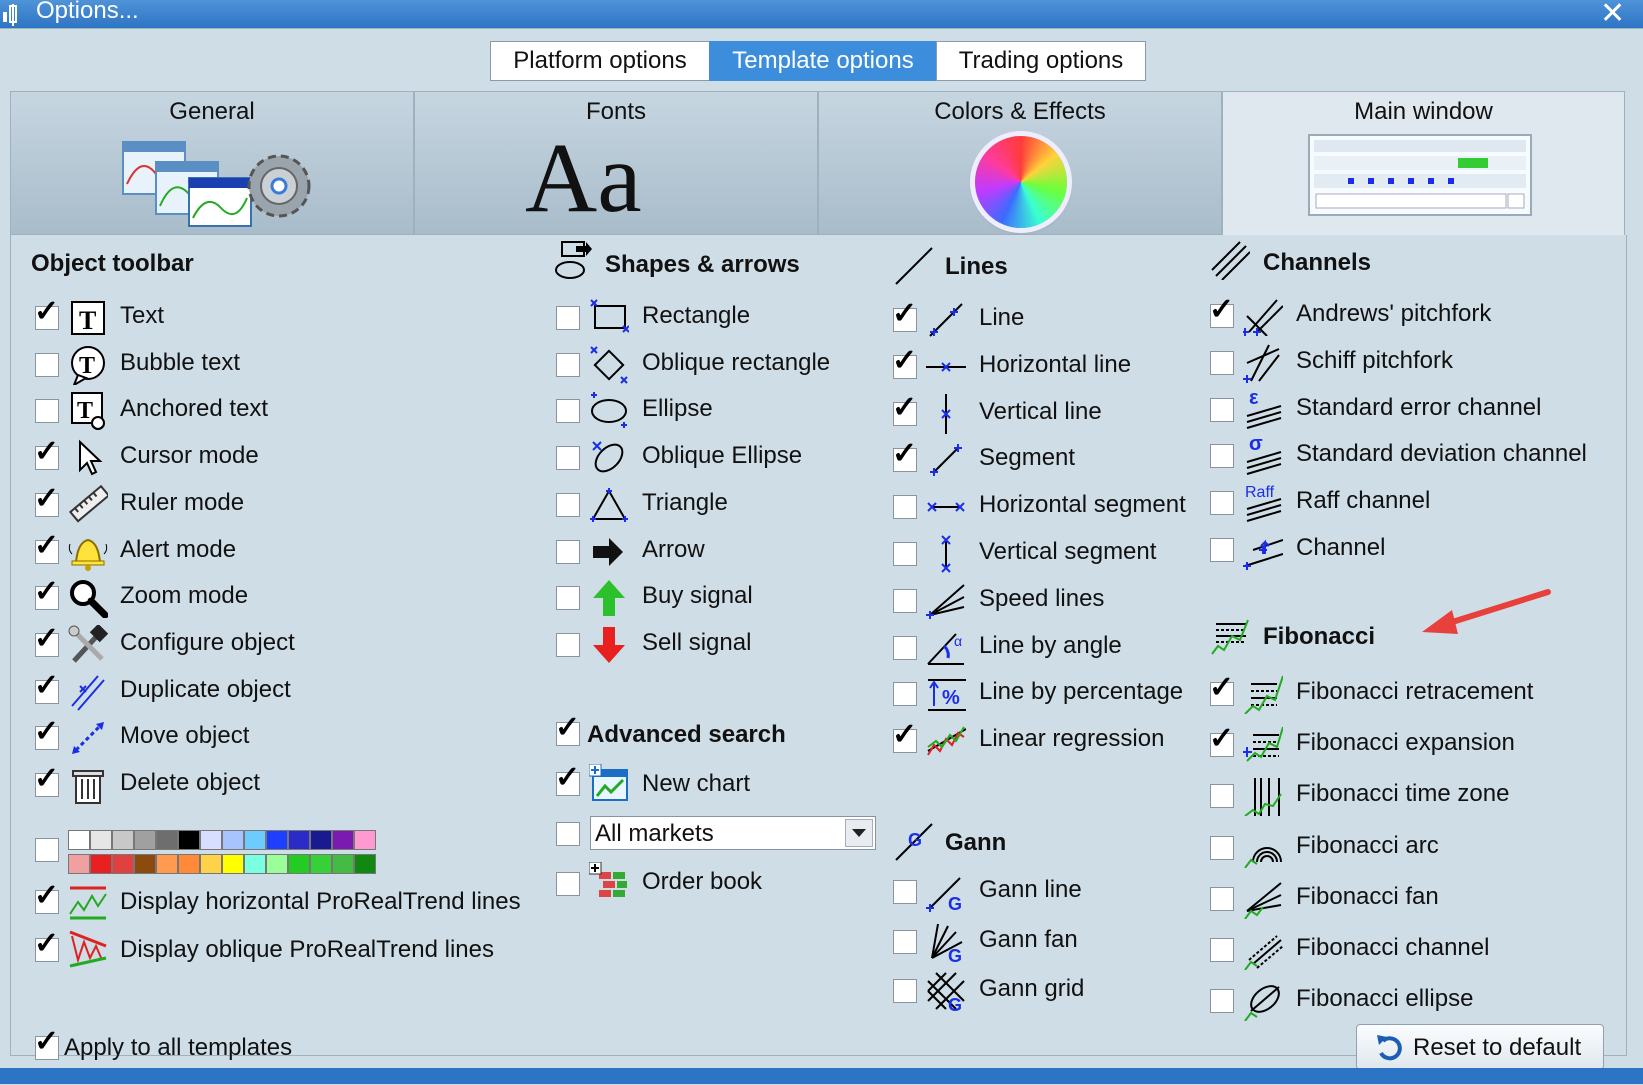  Describe the element at coordinates (568, 504) in the screenshot. I see `triangle-checkbox` at that location.